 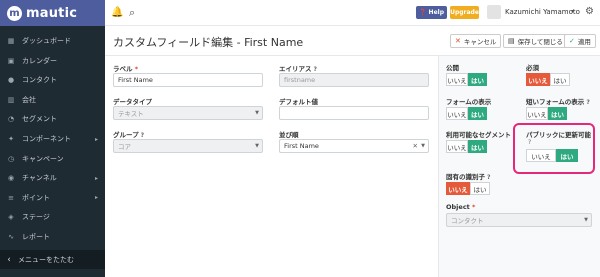 I want to click on segment-yes: はい, so click(x=477, y=146).